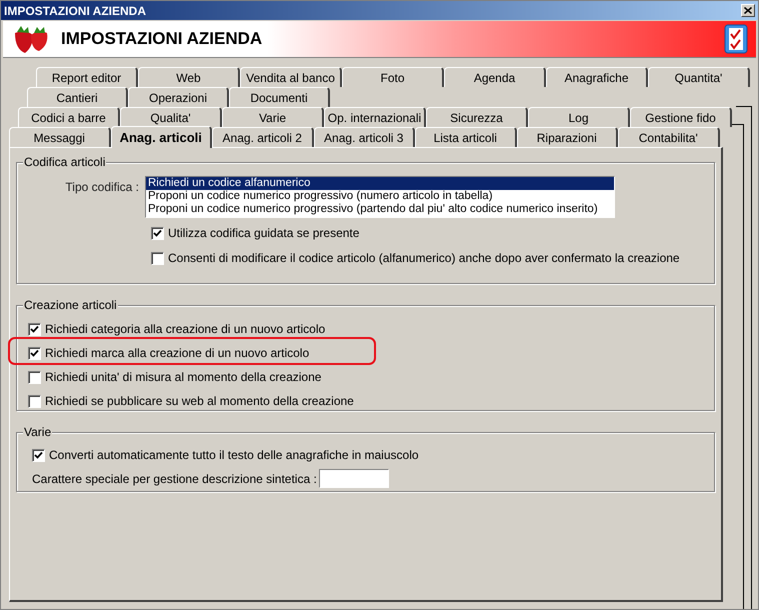 The width and height of the screenshot is (759, 610). Describe the element at coordinates (183, 377) in the screenshot. I see `checkbox-label: Richiedi unita' di misura al momento della creazione` at that location.